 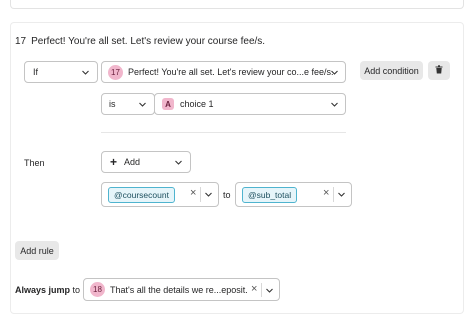 What do you see at coordinates (115, 72) in the screenshot?
I see `question-badge: 17` at bounding box center [115, 72].